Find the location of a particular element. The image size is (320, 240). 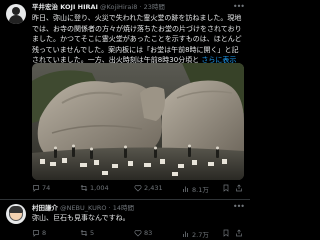

post-header: 平井宏治 KOJI HIRAI @KojiHirai8 · 23時間 is located at coordinates (138, 7).